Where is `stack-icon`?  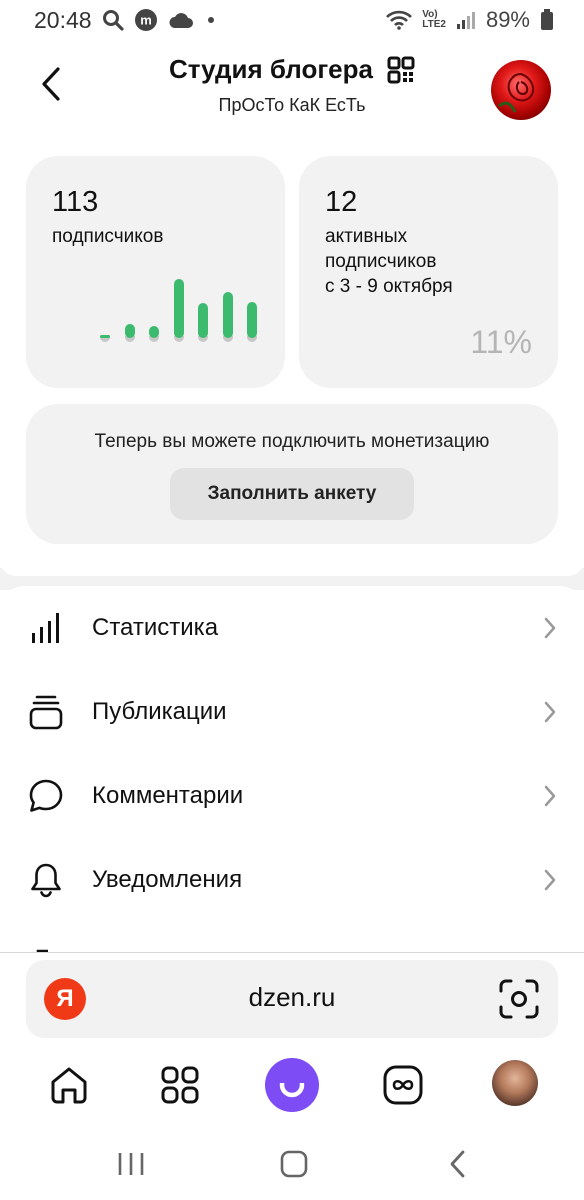 stack-icon is located at coordinates (46, 712).